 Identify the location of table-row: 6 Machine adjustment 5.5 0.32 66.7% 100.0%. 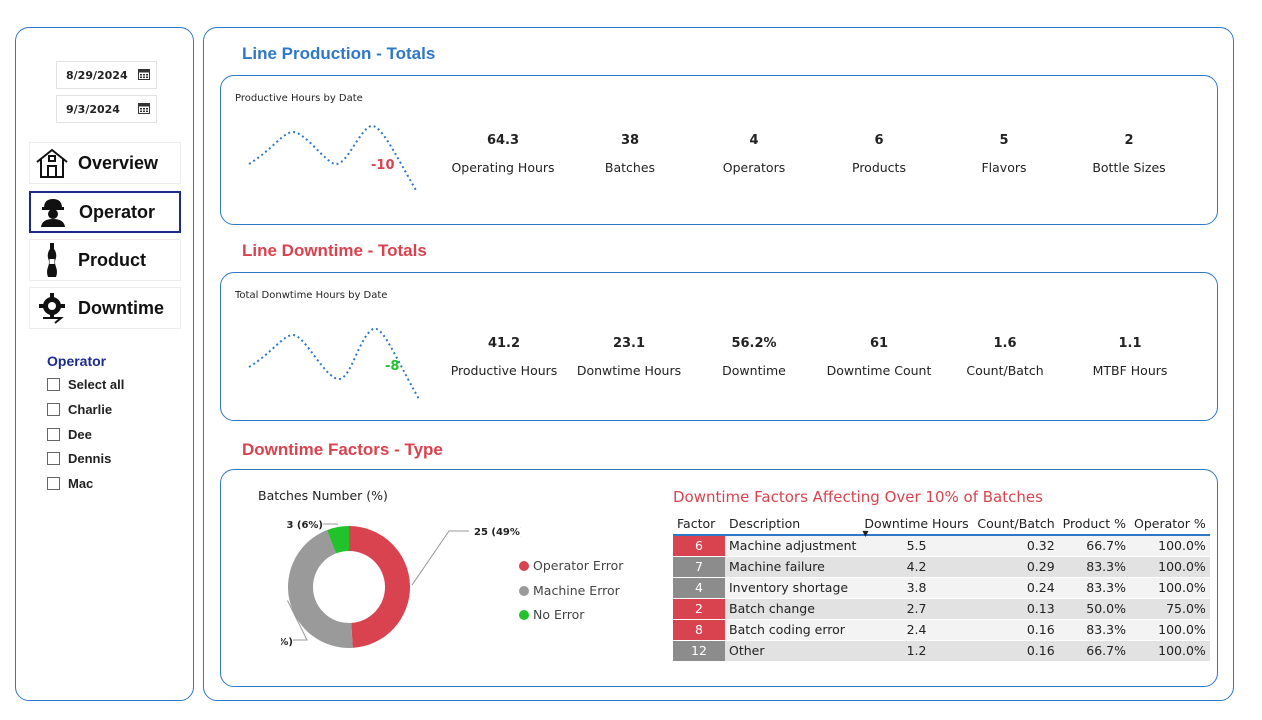
(941, 545).